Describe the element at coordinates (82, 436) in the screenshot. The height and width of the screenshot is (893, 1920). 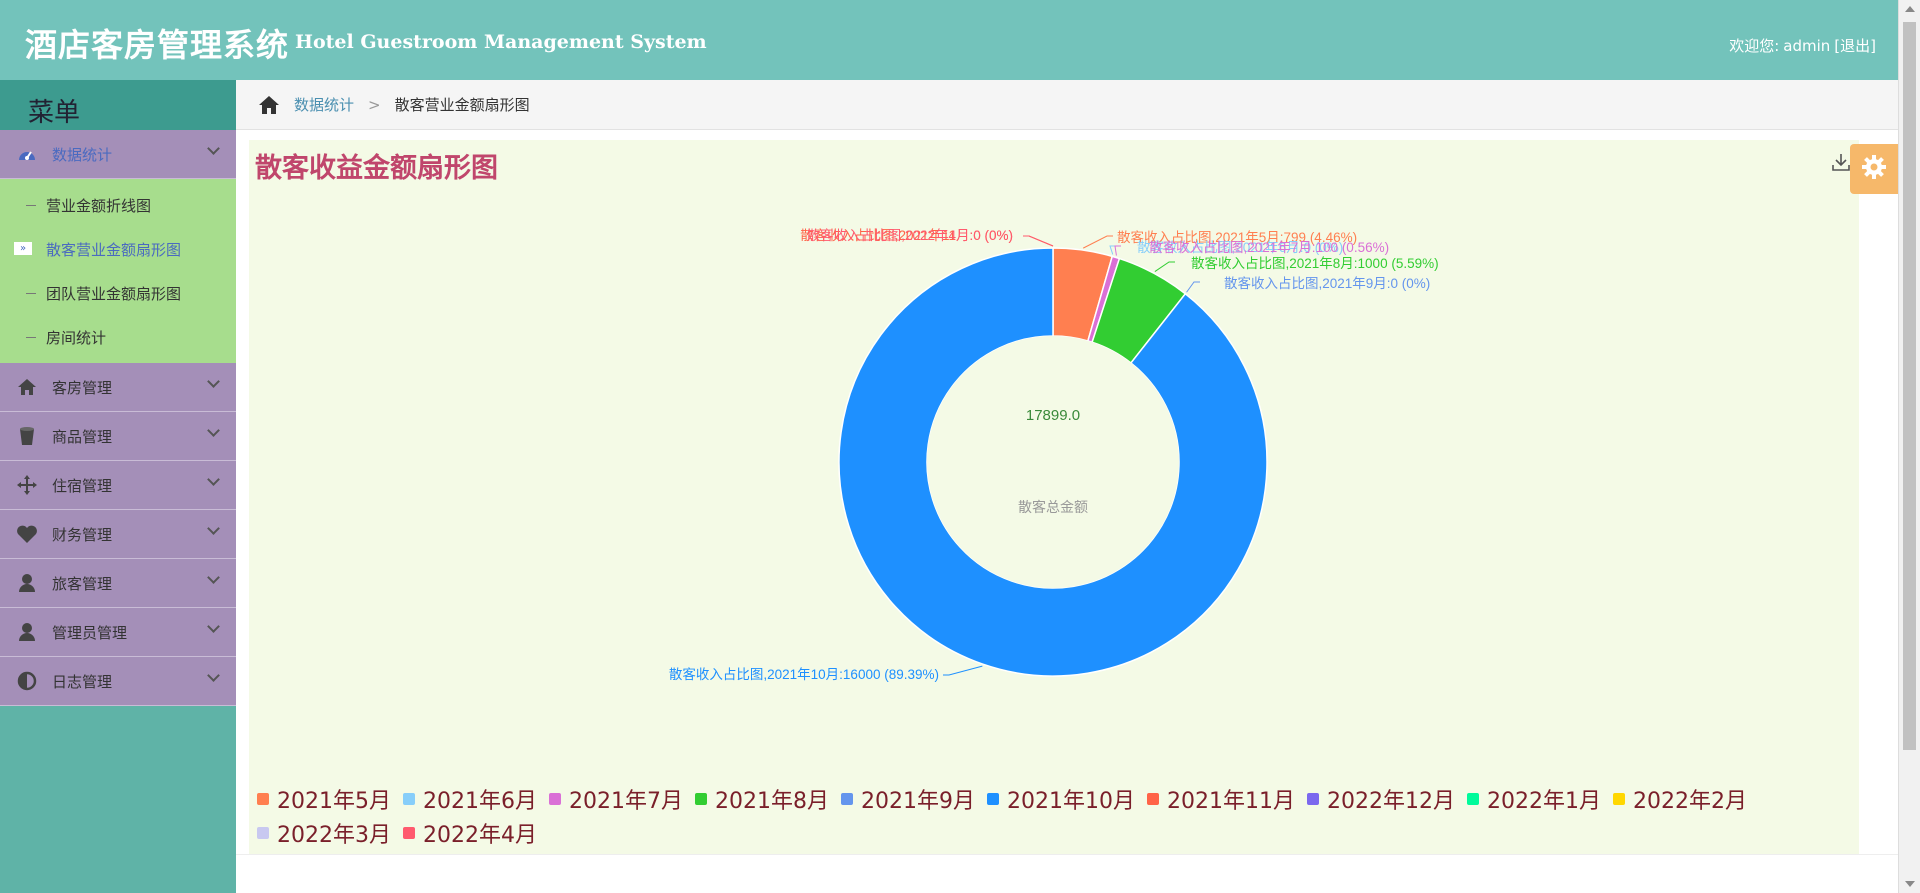
I see `sidebar-section-label: 商品管理` at that location.